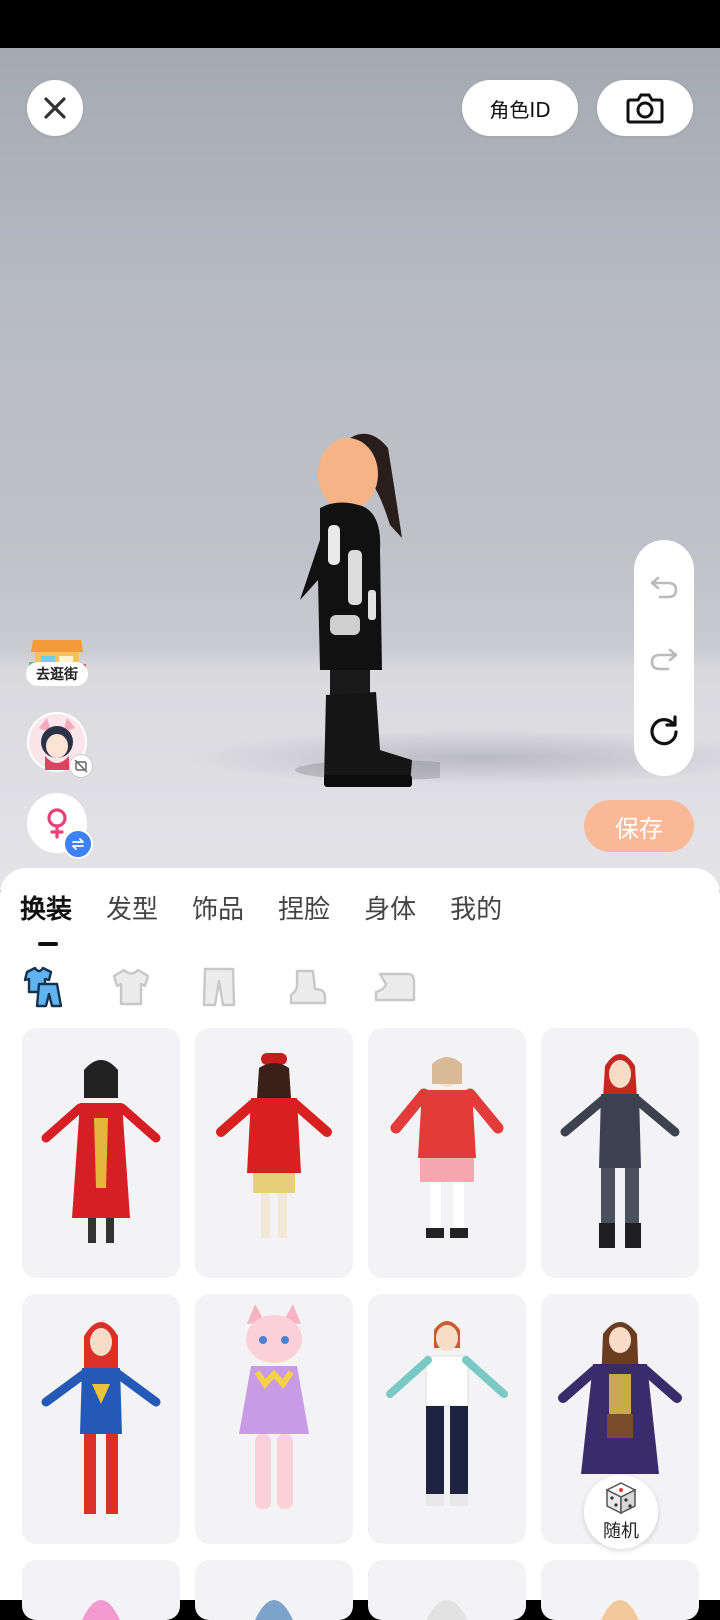  I want to click on outfit-red-sweater-skirt-thumbnail, so click(447, 1147).